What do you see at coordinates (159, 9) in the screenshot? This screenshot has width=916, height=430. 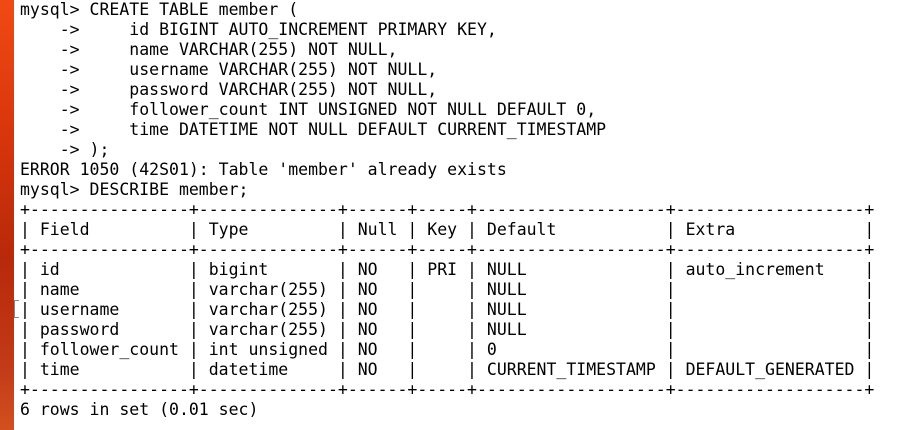 I see `prompt-line: mysql> CREATE TABLE member (` at bounding box center [159, 9].